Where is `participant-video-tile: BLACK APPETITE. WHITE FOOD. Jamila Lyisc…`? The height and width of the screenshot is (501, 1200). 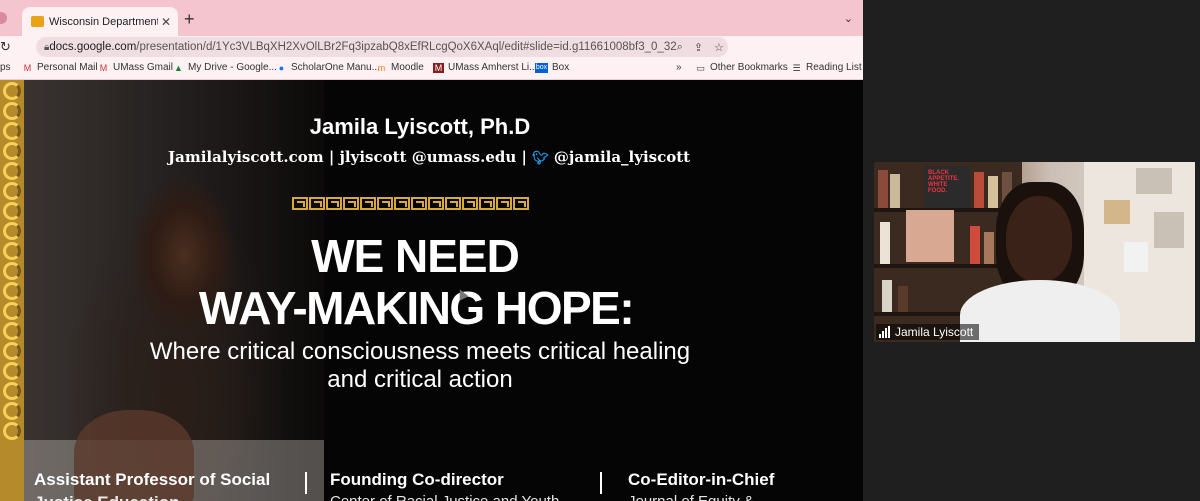
participant-video-tile: BLACK APPETITE. WHITE FOOD. Jamila Lyisc… is located at coordinates (1034, 252).